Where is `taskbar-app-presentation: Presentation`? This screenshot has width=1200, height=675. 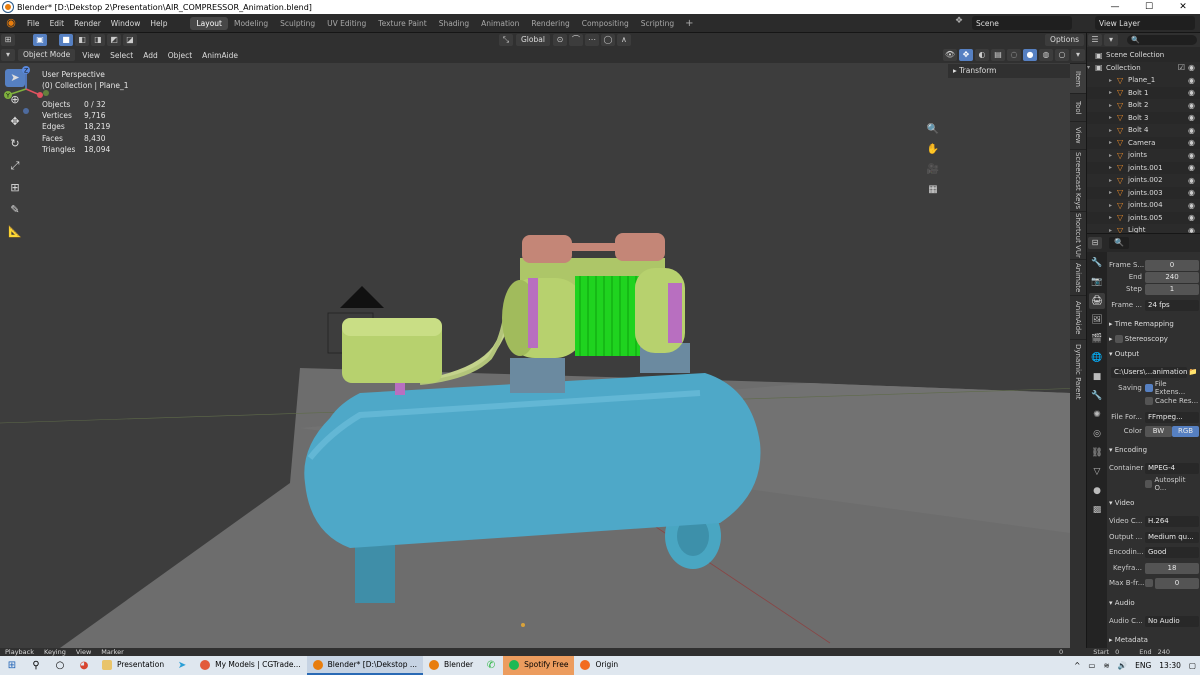 taskbar-app-presentation: Presentation is located at coordinates (133, 665).